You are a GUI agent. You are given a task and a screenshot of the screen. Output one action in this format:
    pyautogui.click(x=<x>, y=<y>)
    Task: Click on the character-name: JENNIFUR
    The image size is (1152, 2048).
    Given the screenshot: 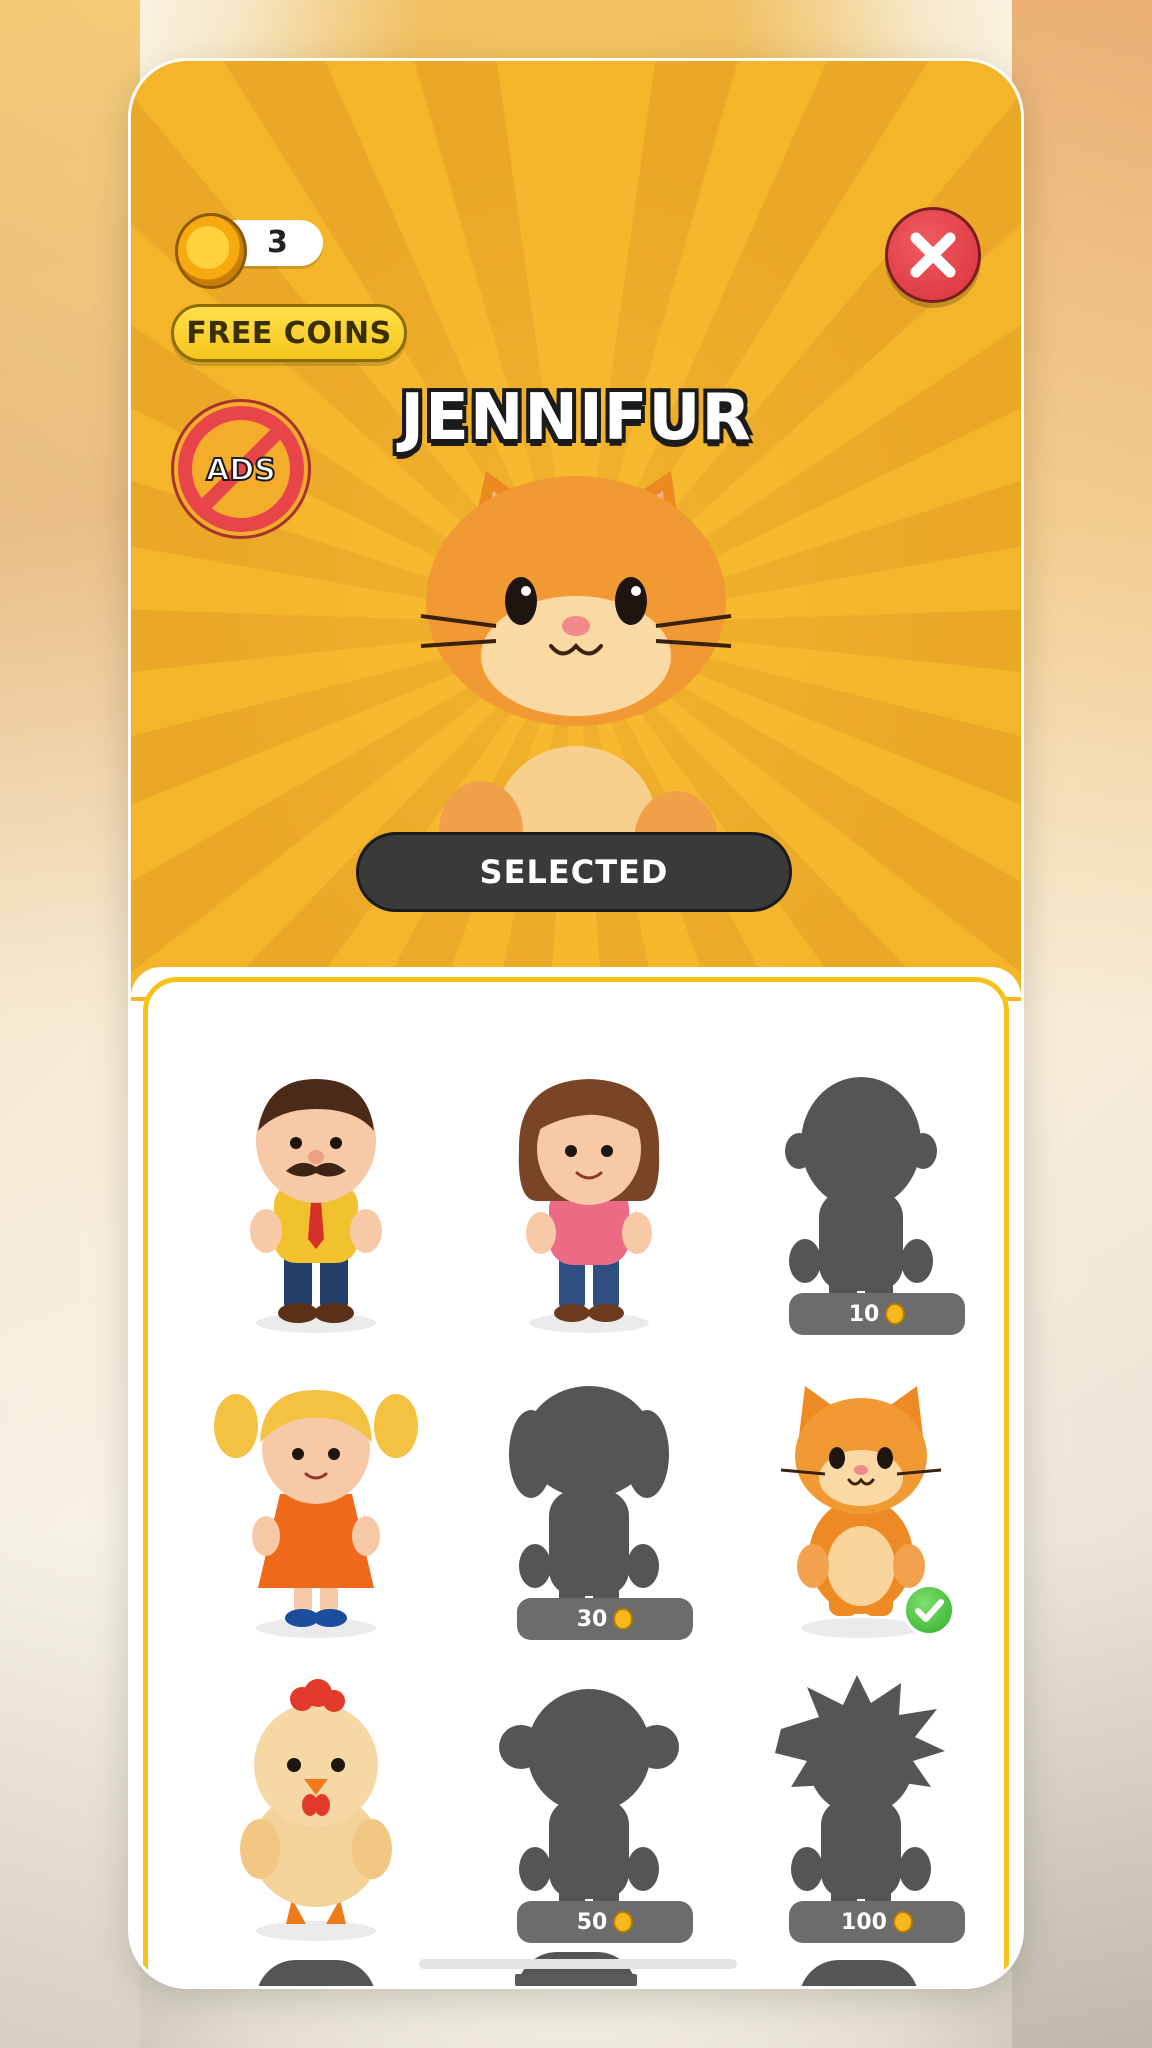 What is the action you would take?
    pyautogui.click(x=576, y=418)
    